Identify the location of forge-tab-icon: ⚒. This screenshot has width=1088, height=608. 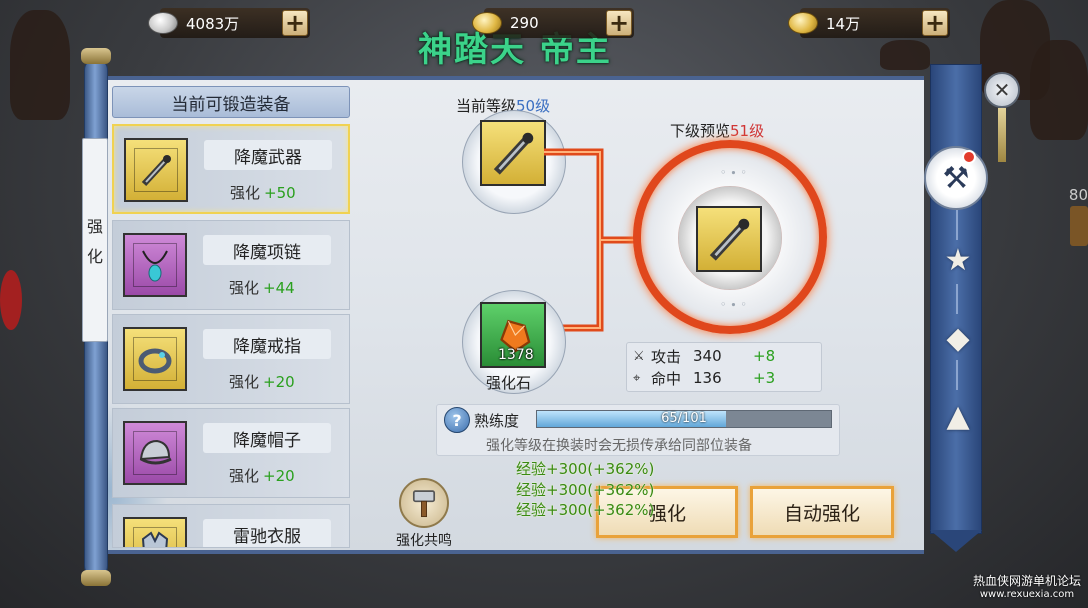
(956, 178).